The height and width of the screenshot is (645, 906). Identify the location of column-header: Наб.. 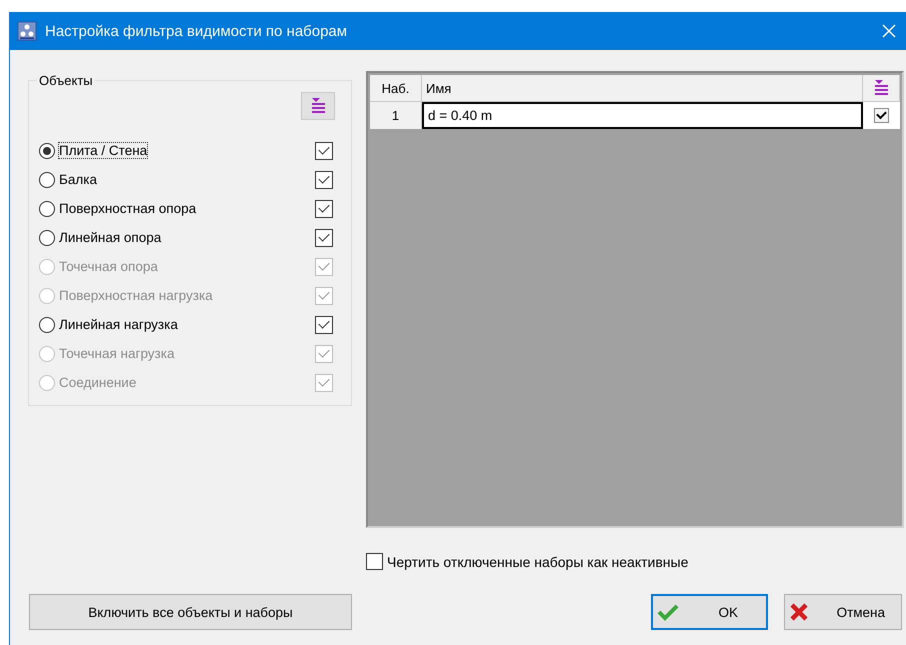
(396, 88).